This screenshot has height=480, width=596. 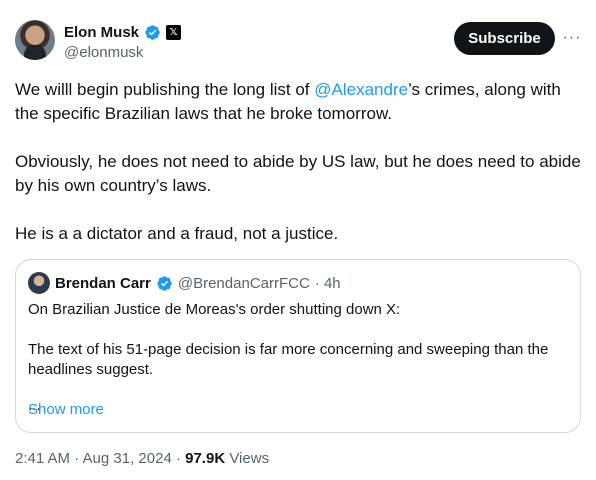 I want to click on author-avatar, so click(x=35, y=40).